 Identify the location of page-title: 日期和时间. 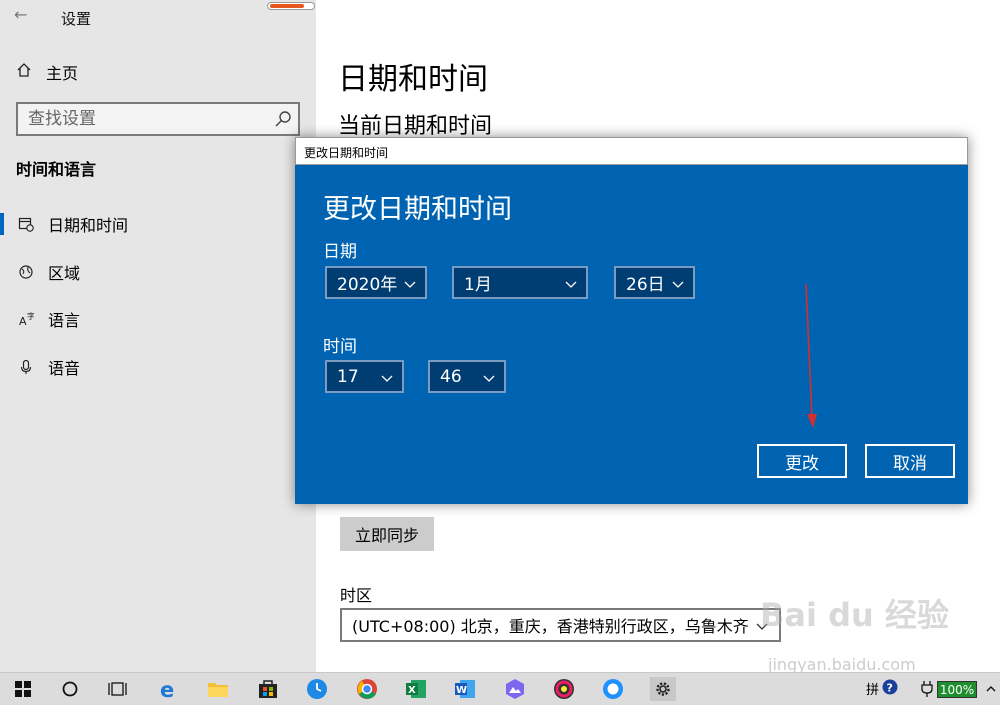
(413, 79).